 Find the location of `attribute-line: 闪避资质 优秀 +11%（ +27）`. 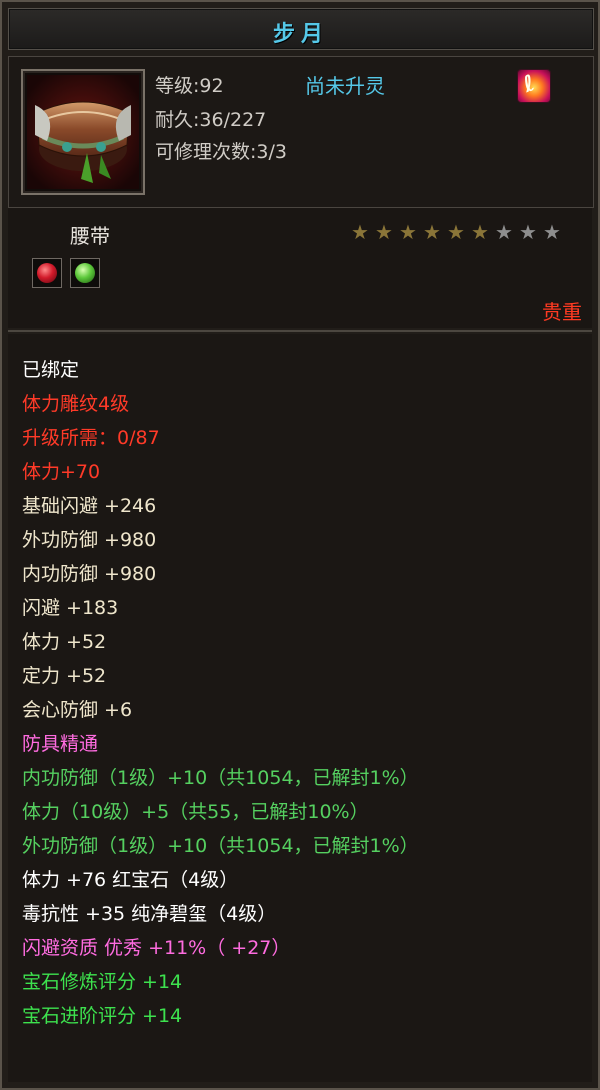

attribute-line: 闪避资质 优秀 +11%（ +27） is located at coordinates (156, 948).